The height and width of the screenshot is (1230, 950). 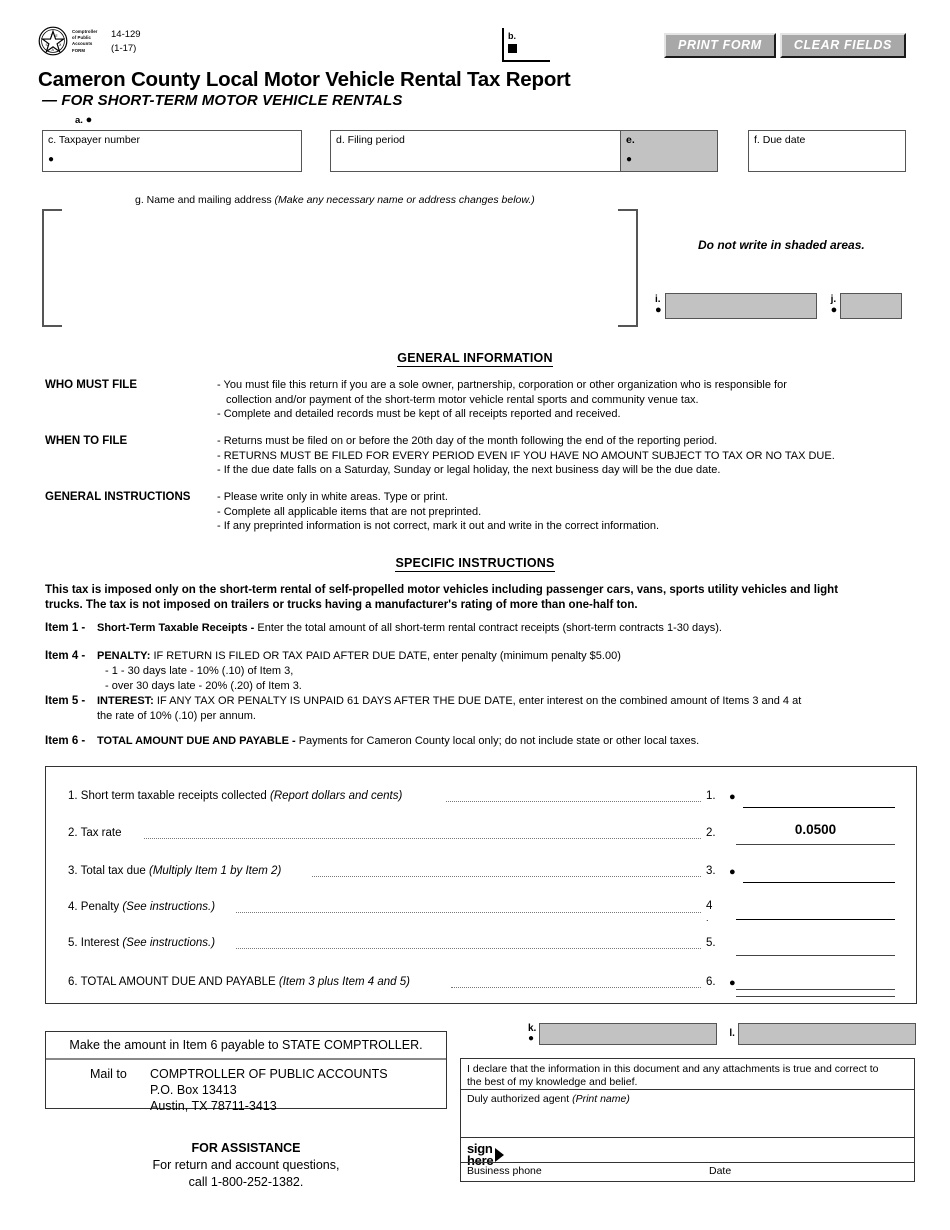 I want to click on row-6-desc-italic: (Item 3 plus Item 4 and 5), so click(x=344, y=982).